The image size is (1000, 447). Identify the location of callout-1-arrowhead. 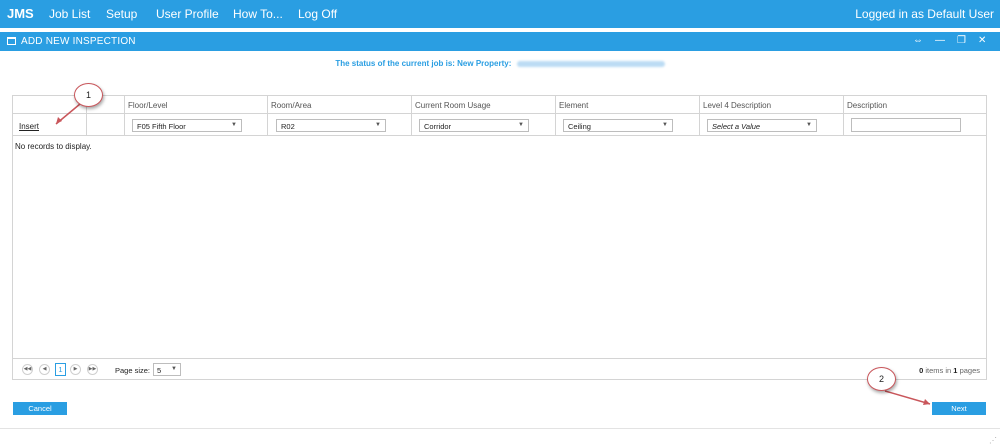
(59, 120).